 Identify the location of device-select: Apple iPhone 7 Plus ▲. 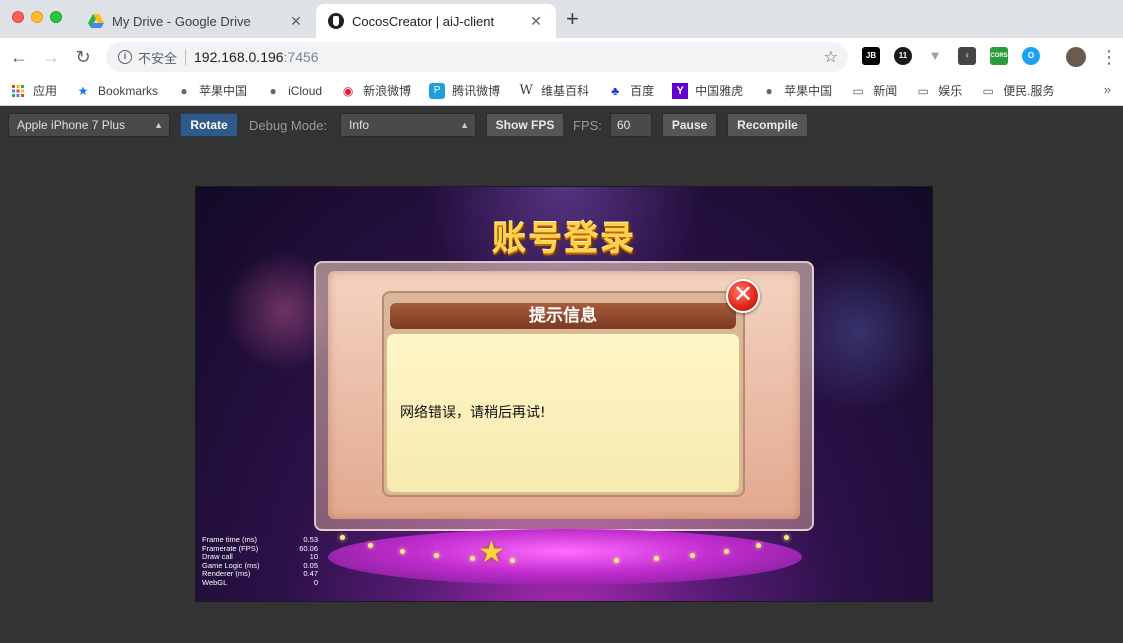
(89, 125).